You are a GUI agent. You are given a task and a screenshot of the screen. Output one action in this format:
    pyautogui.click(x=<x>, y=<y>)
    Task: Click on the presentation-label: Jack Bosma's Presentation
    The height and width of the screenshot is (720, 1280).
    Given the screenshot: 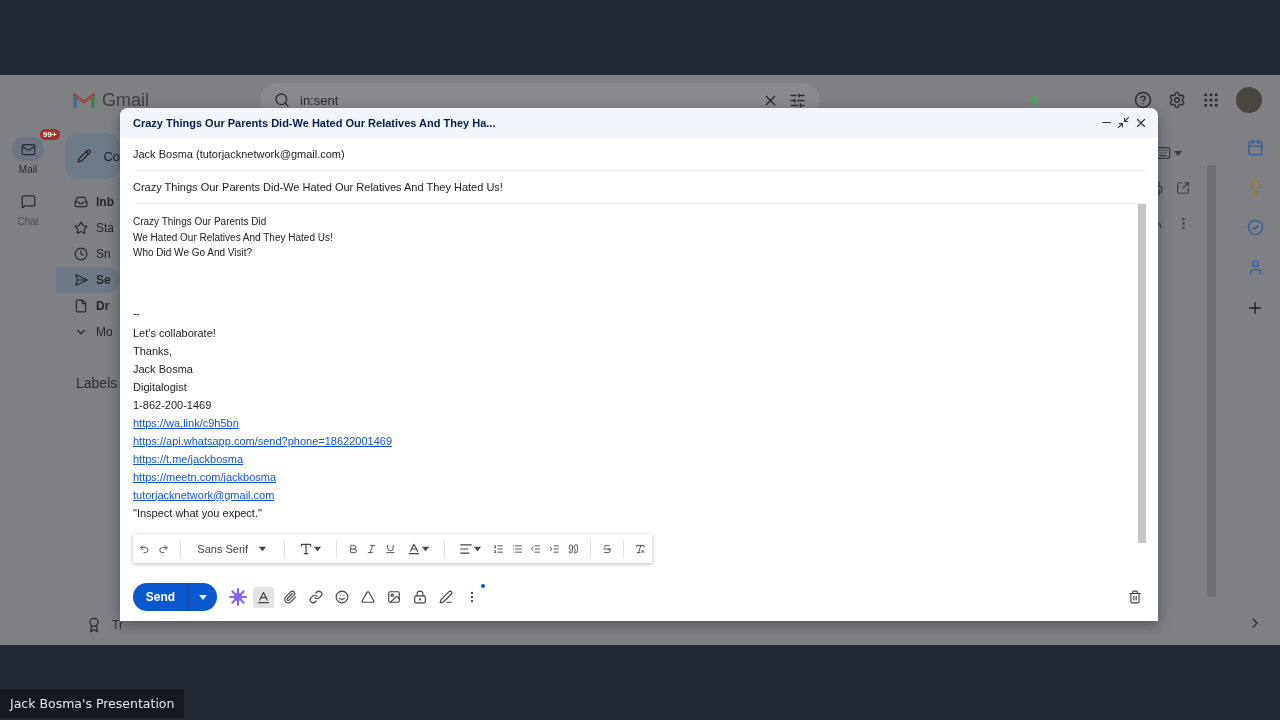 What is the action you would take?
    pyautogui.click(x=92, y=703)
    